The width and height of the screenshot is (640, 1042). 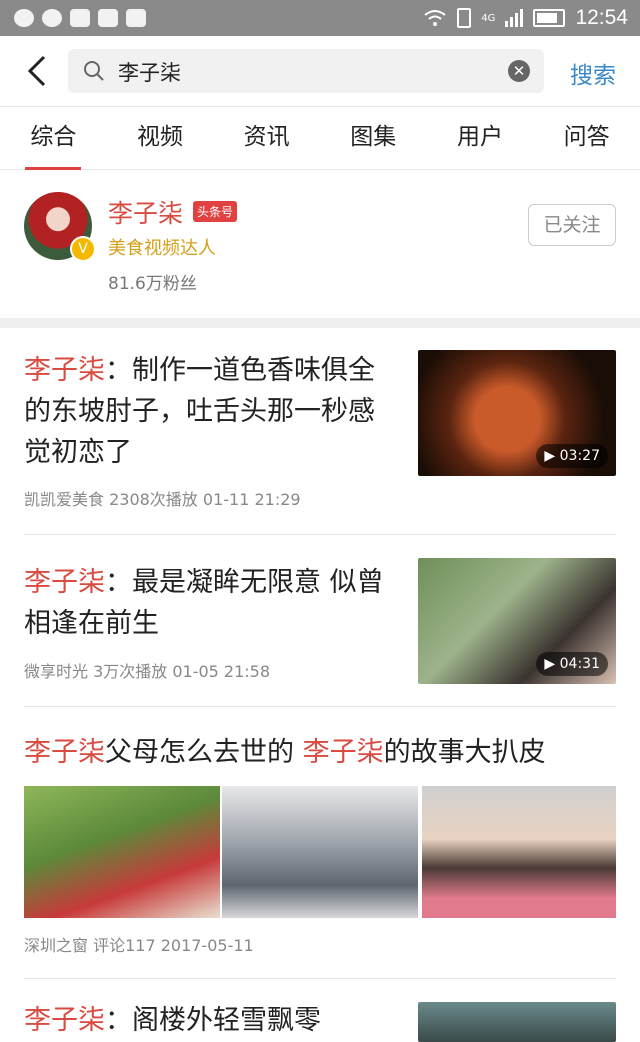 What do you see at coordinates (108, 18) in the screenshot?
I see `image-notification-icon` at bounding box center [108, 18].